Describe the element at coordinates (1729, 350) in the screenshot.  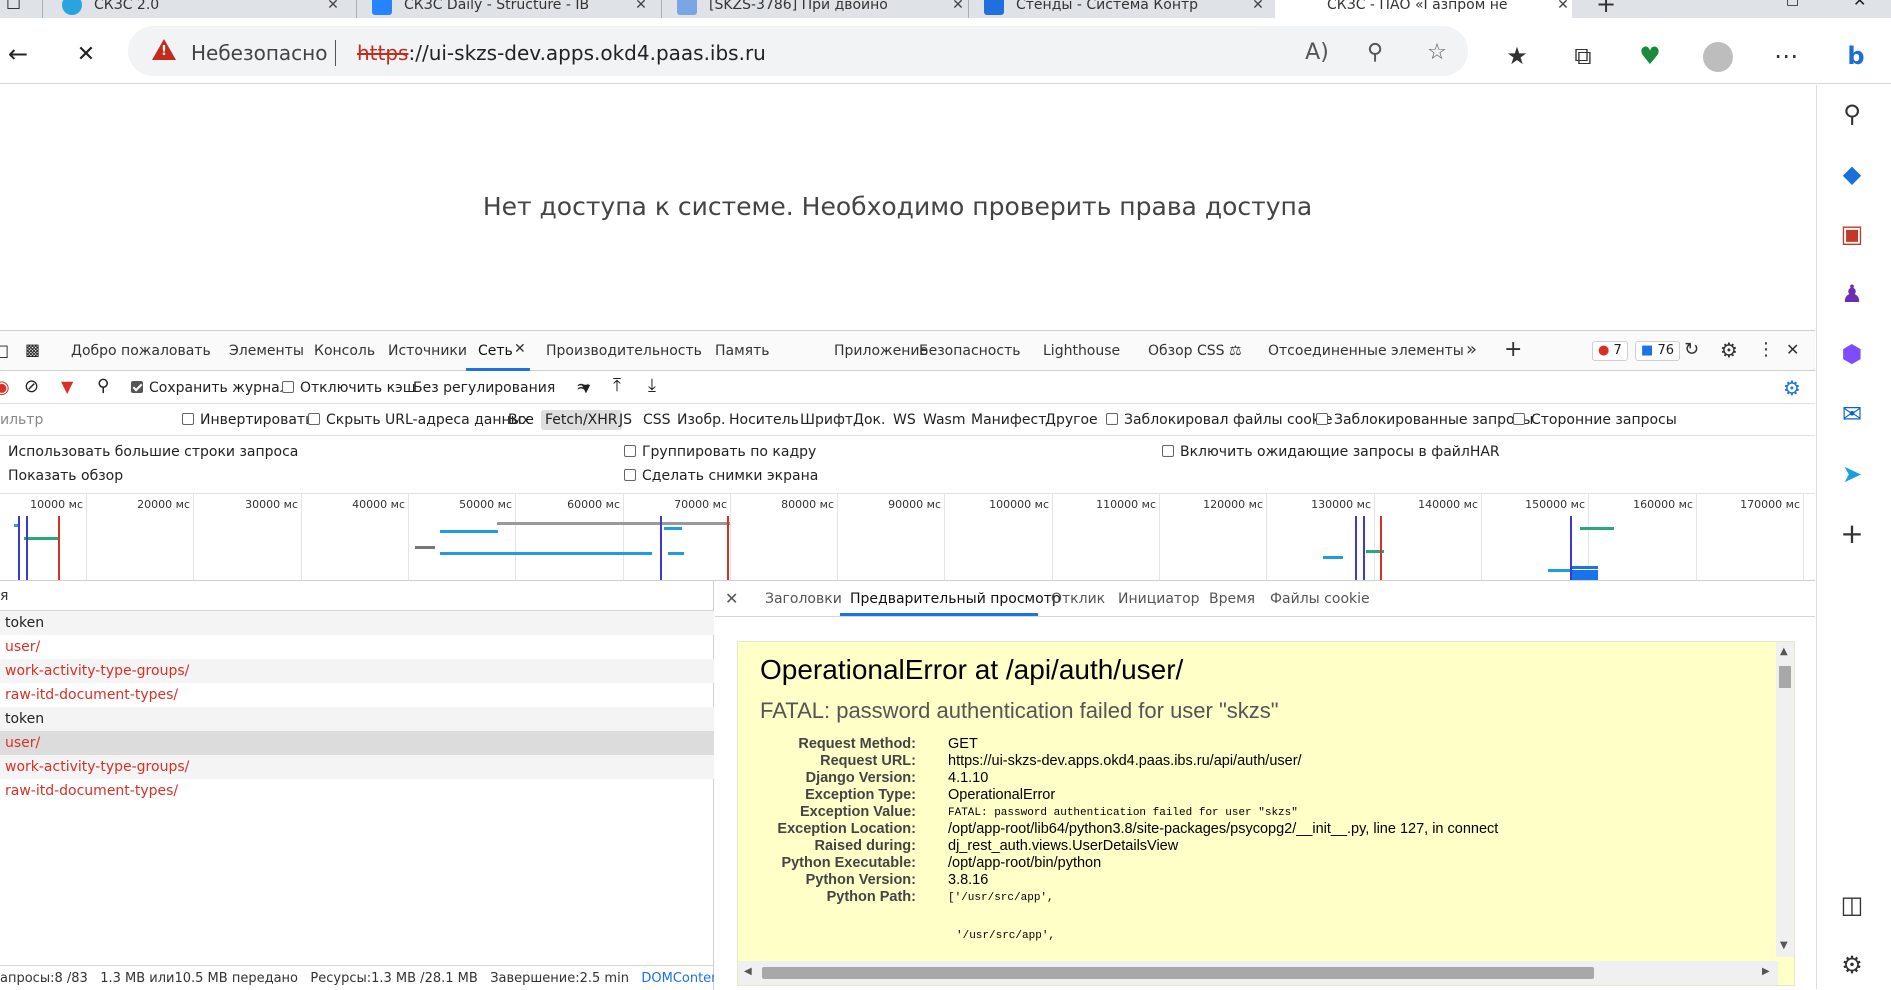
I see `settings-gear-icon: ⚙` at that location.